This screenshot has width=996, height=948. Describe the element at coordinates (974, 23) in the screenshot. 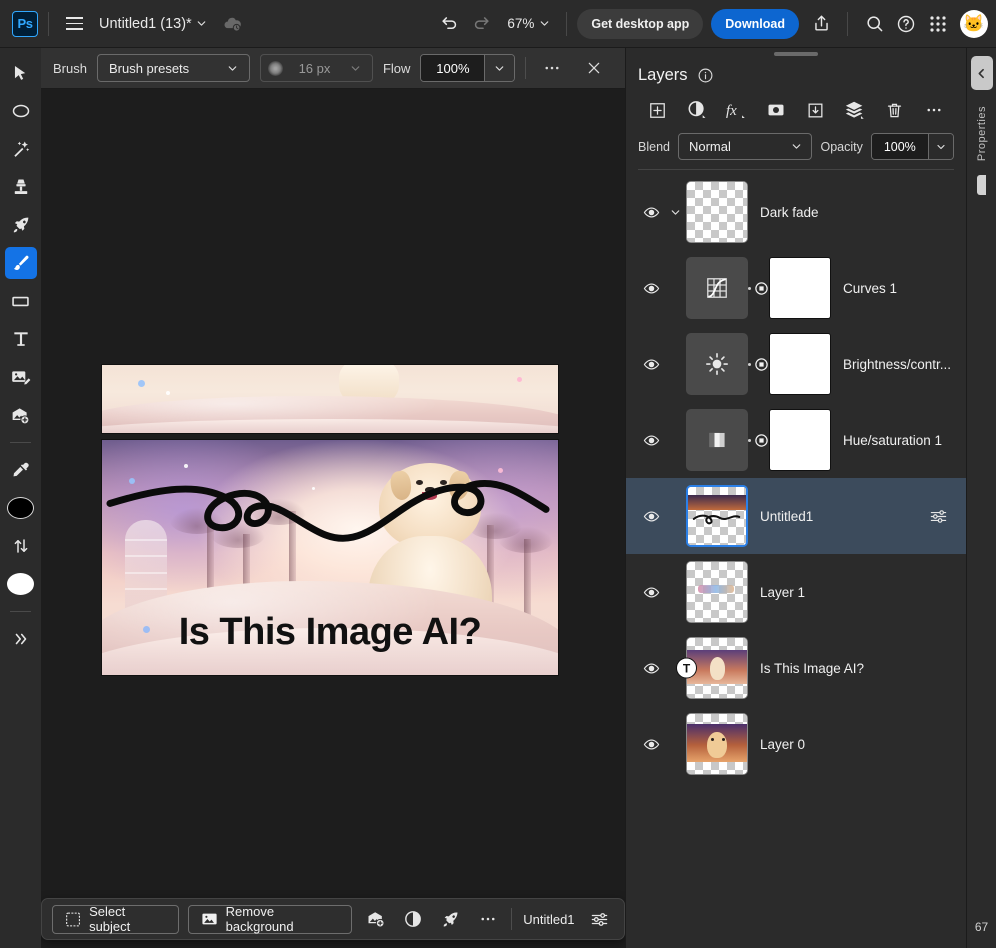

I see `user-avatar: 🐱` at that location.